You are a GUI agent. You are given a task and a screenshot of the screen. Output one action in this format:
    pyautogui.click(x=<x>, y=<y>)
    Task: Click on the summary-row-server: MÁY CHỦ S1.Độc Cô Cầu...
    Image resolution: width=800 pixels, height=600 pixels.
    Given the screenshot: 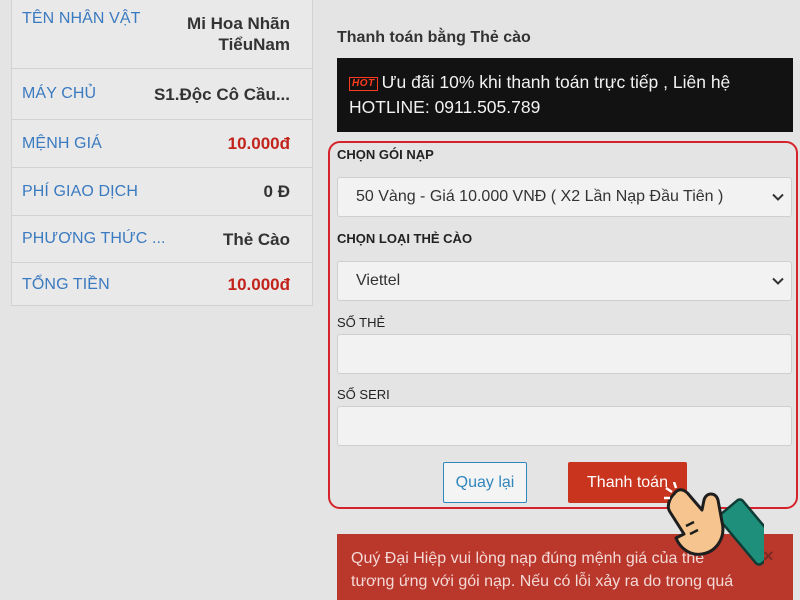 What is the action you would take?
    pyautogui.click(x=162, y=94)
    